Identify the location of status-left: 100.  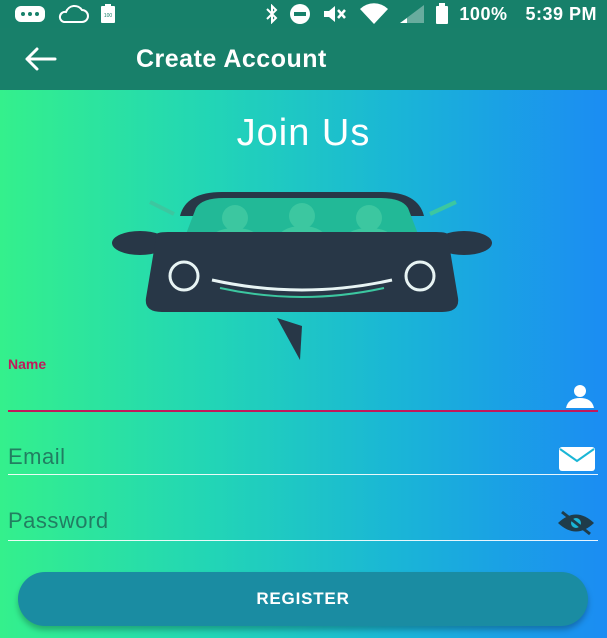
(65, 14).